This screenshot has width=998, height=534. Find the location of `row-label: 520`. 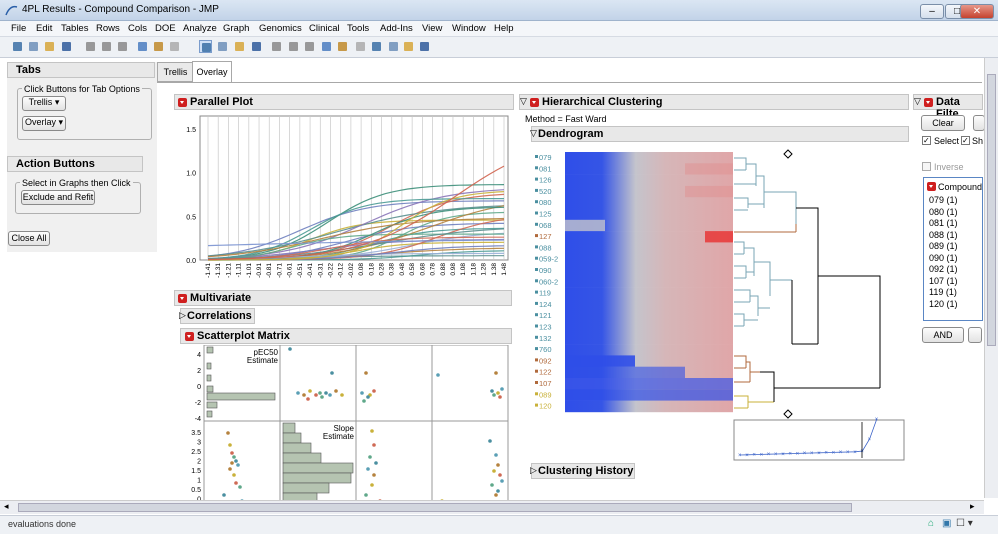

row-label: 520 is located at coordinates (545, 191).